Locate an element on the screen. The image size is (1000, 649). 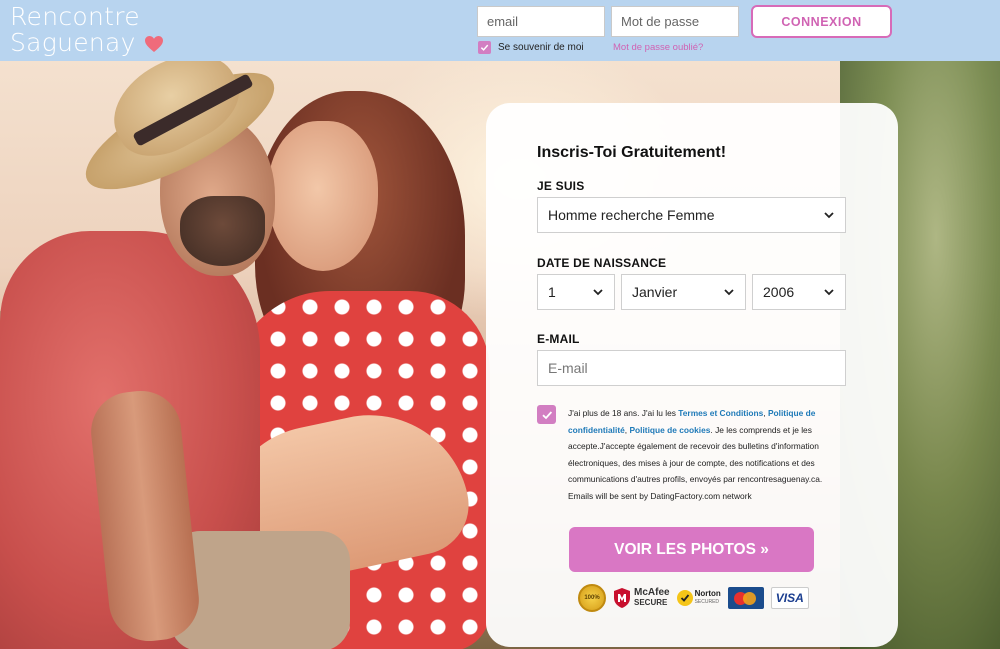
login-password-input is located at coordinates (675, 21).